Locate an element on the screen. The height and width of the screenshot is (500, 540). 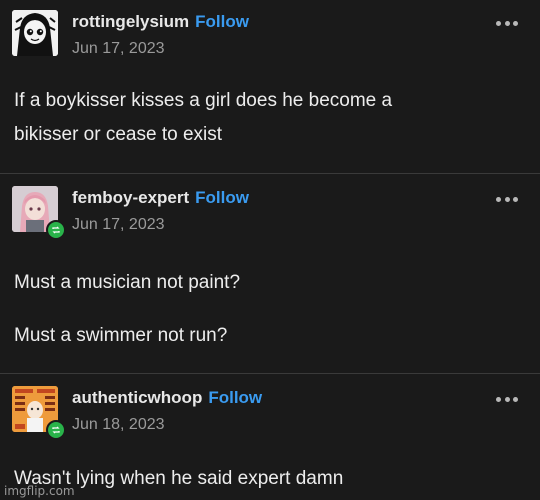
post-body-line: Must a swimmer not run? is located at coordinates (121, 335).